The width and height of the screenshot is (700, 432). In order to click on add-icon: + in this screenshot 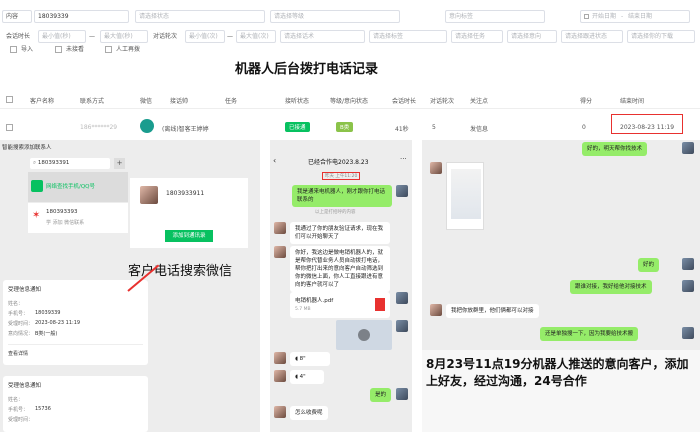, I will do `click(119, 163)`.